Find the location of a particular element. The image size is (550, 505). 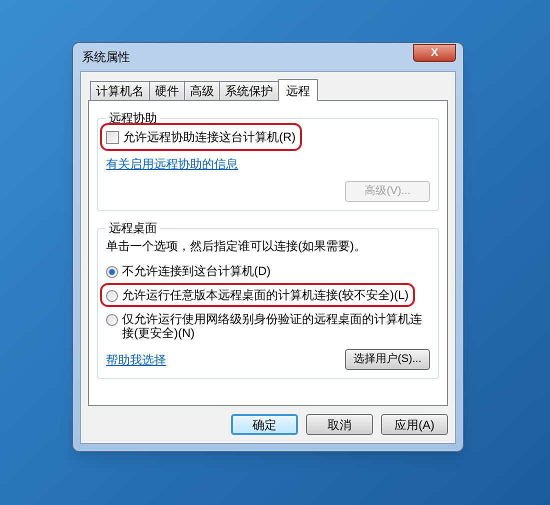

radio-label: 不允许连接到这台计算机(D) is located at coordinates (196, 271).